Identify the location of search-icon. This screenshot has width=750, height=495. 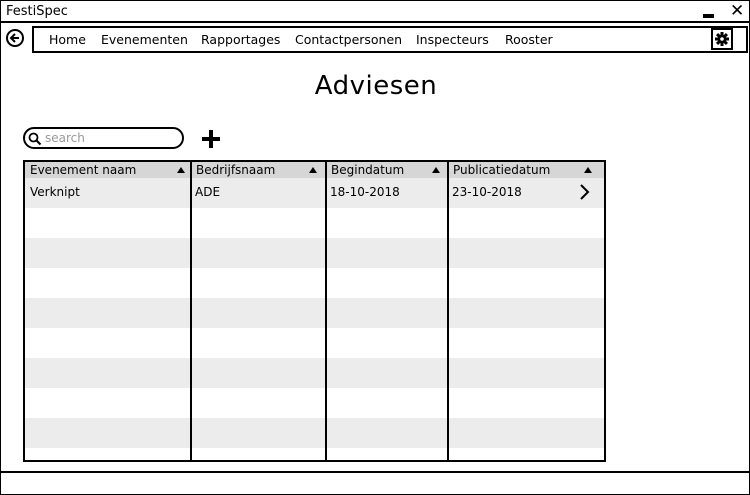
(35, 139).